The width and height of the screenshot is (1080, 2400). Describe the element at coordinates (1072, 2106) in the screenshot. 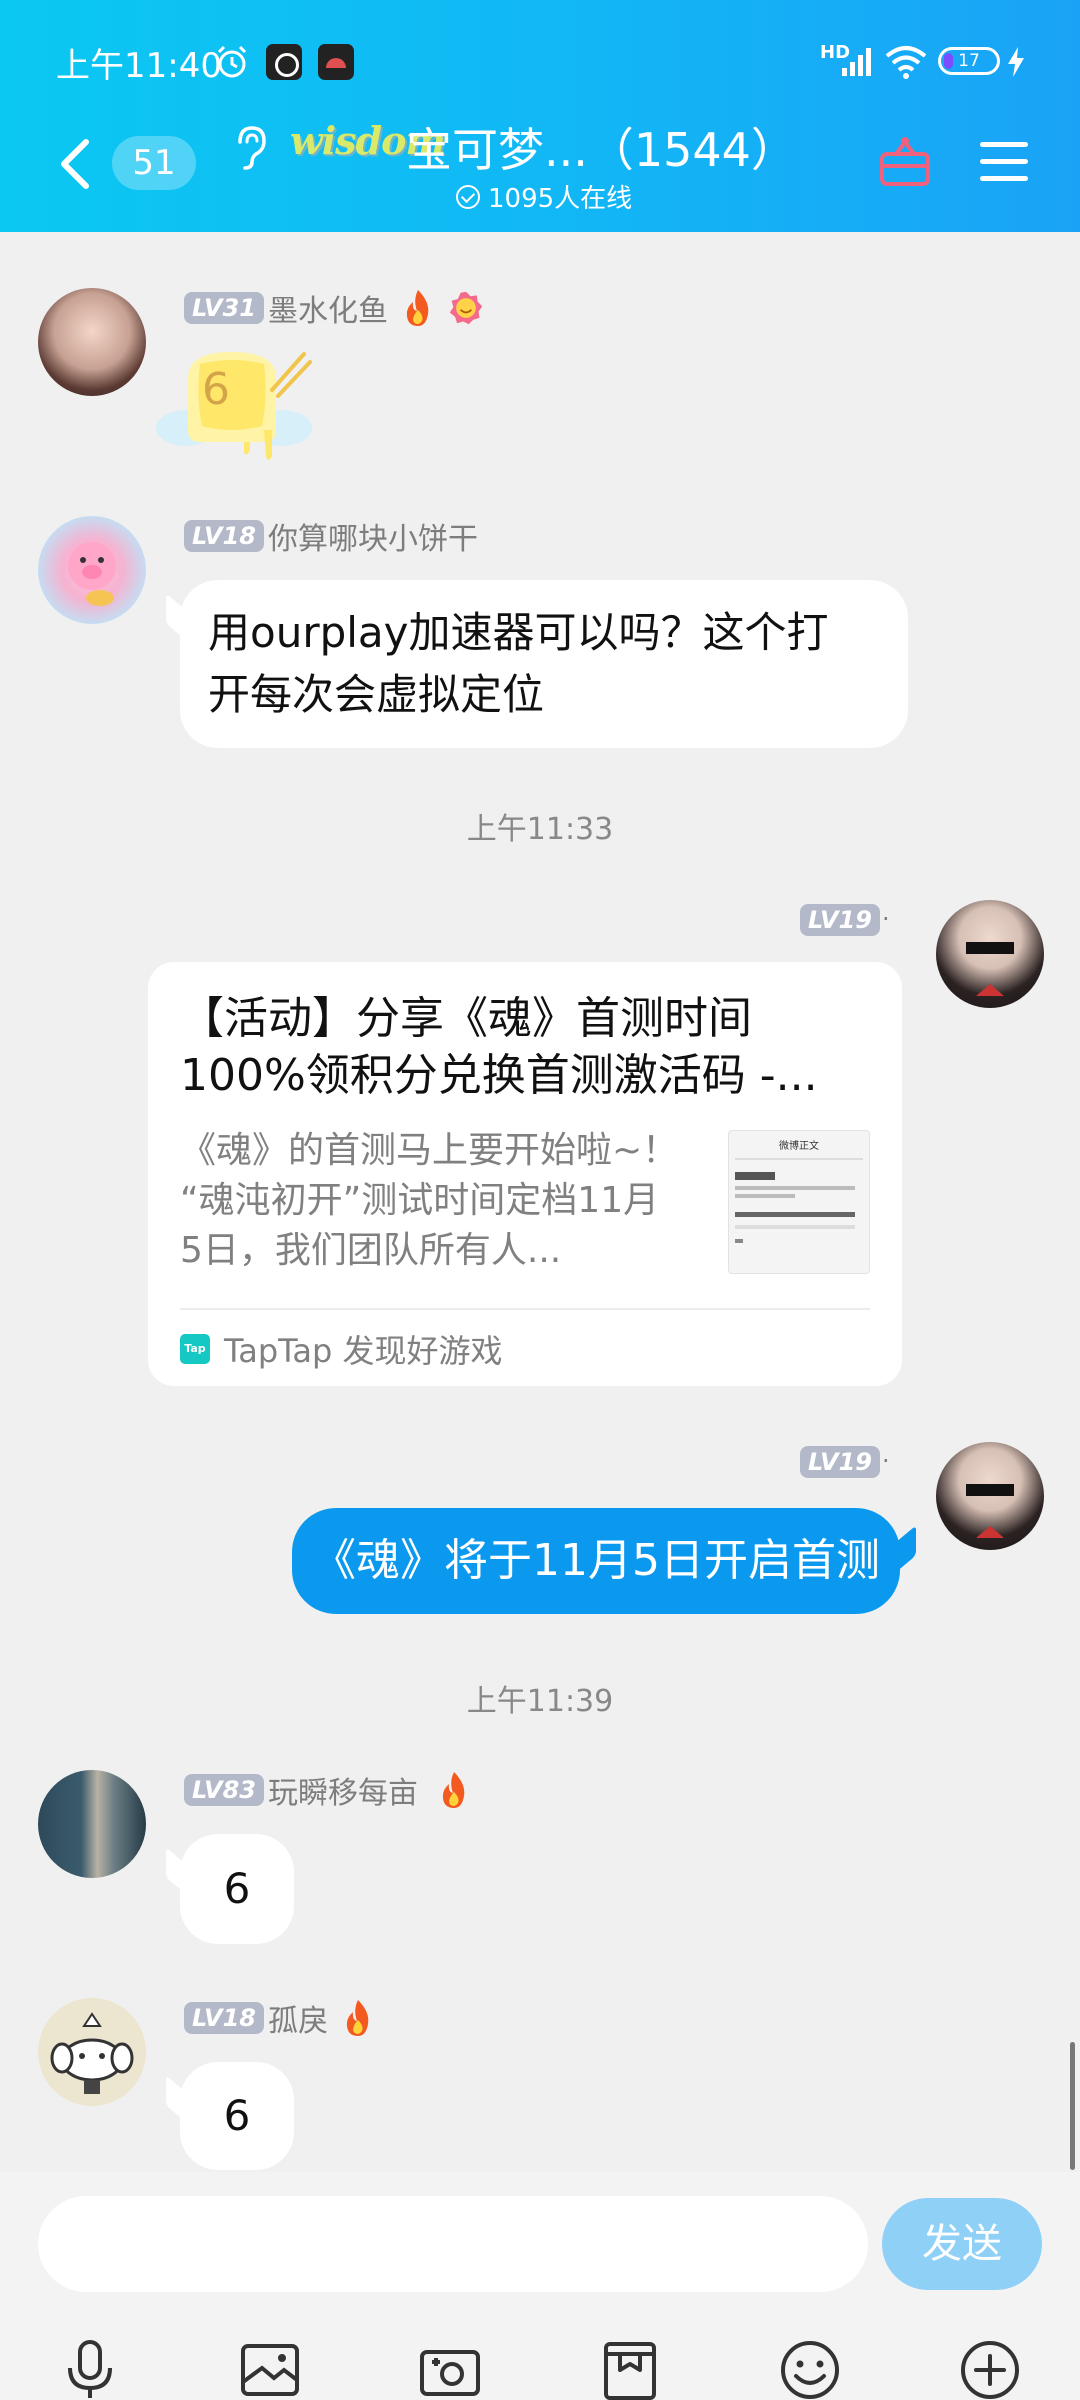

I see `scrollbar` at that location.